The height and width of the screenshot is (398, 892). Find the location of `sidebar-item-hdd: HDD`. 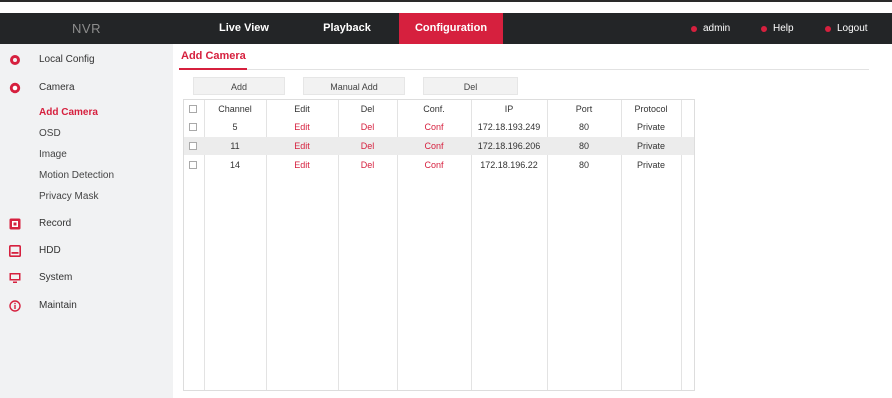

sidebar-item-hdd: HDD is located at coordinates (86, 251).